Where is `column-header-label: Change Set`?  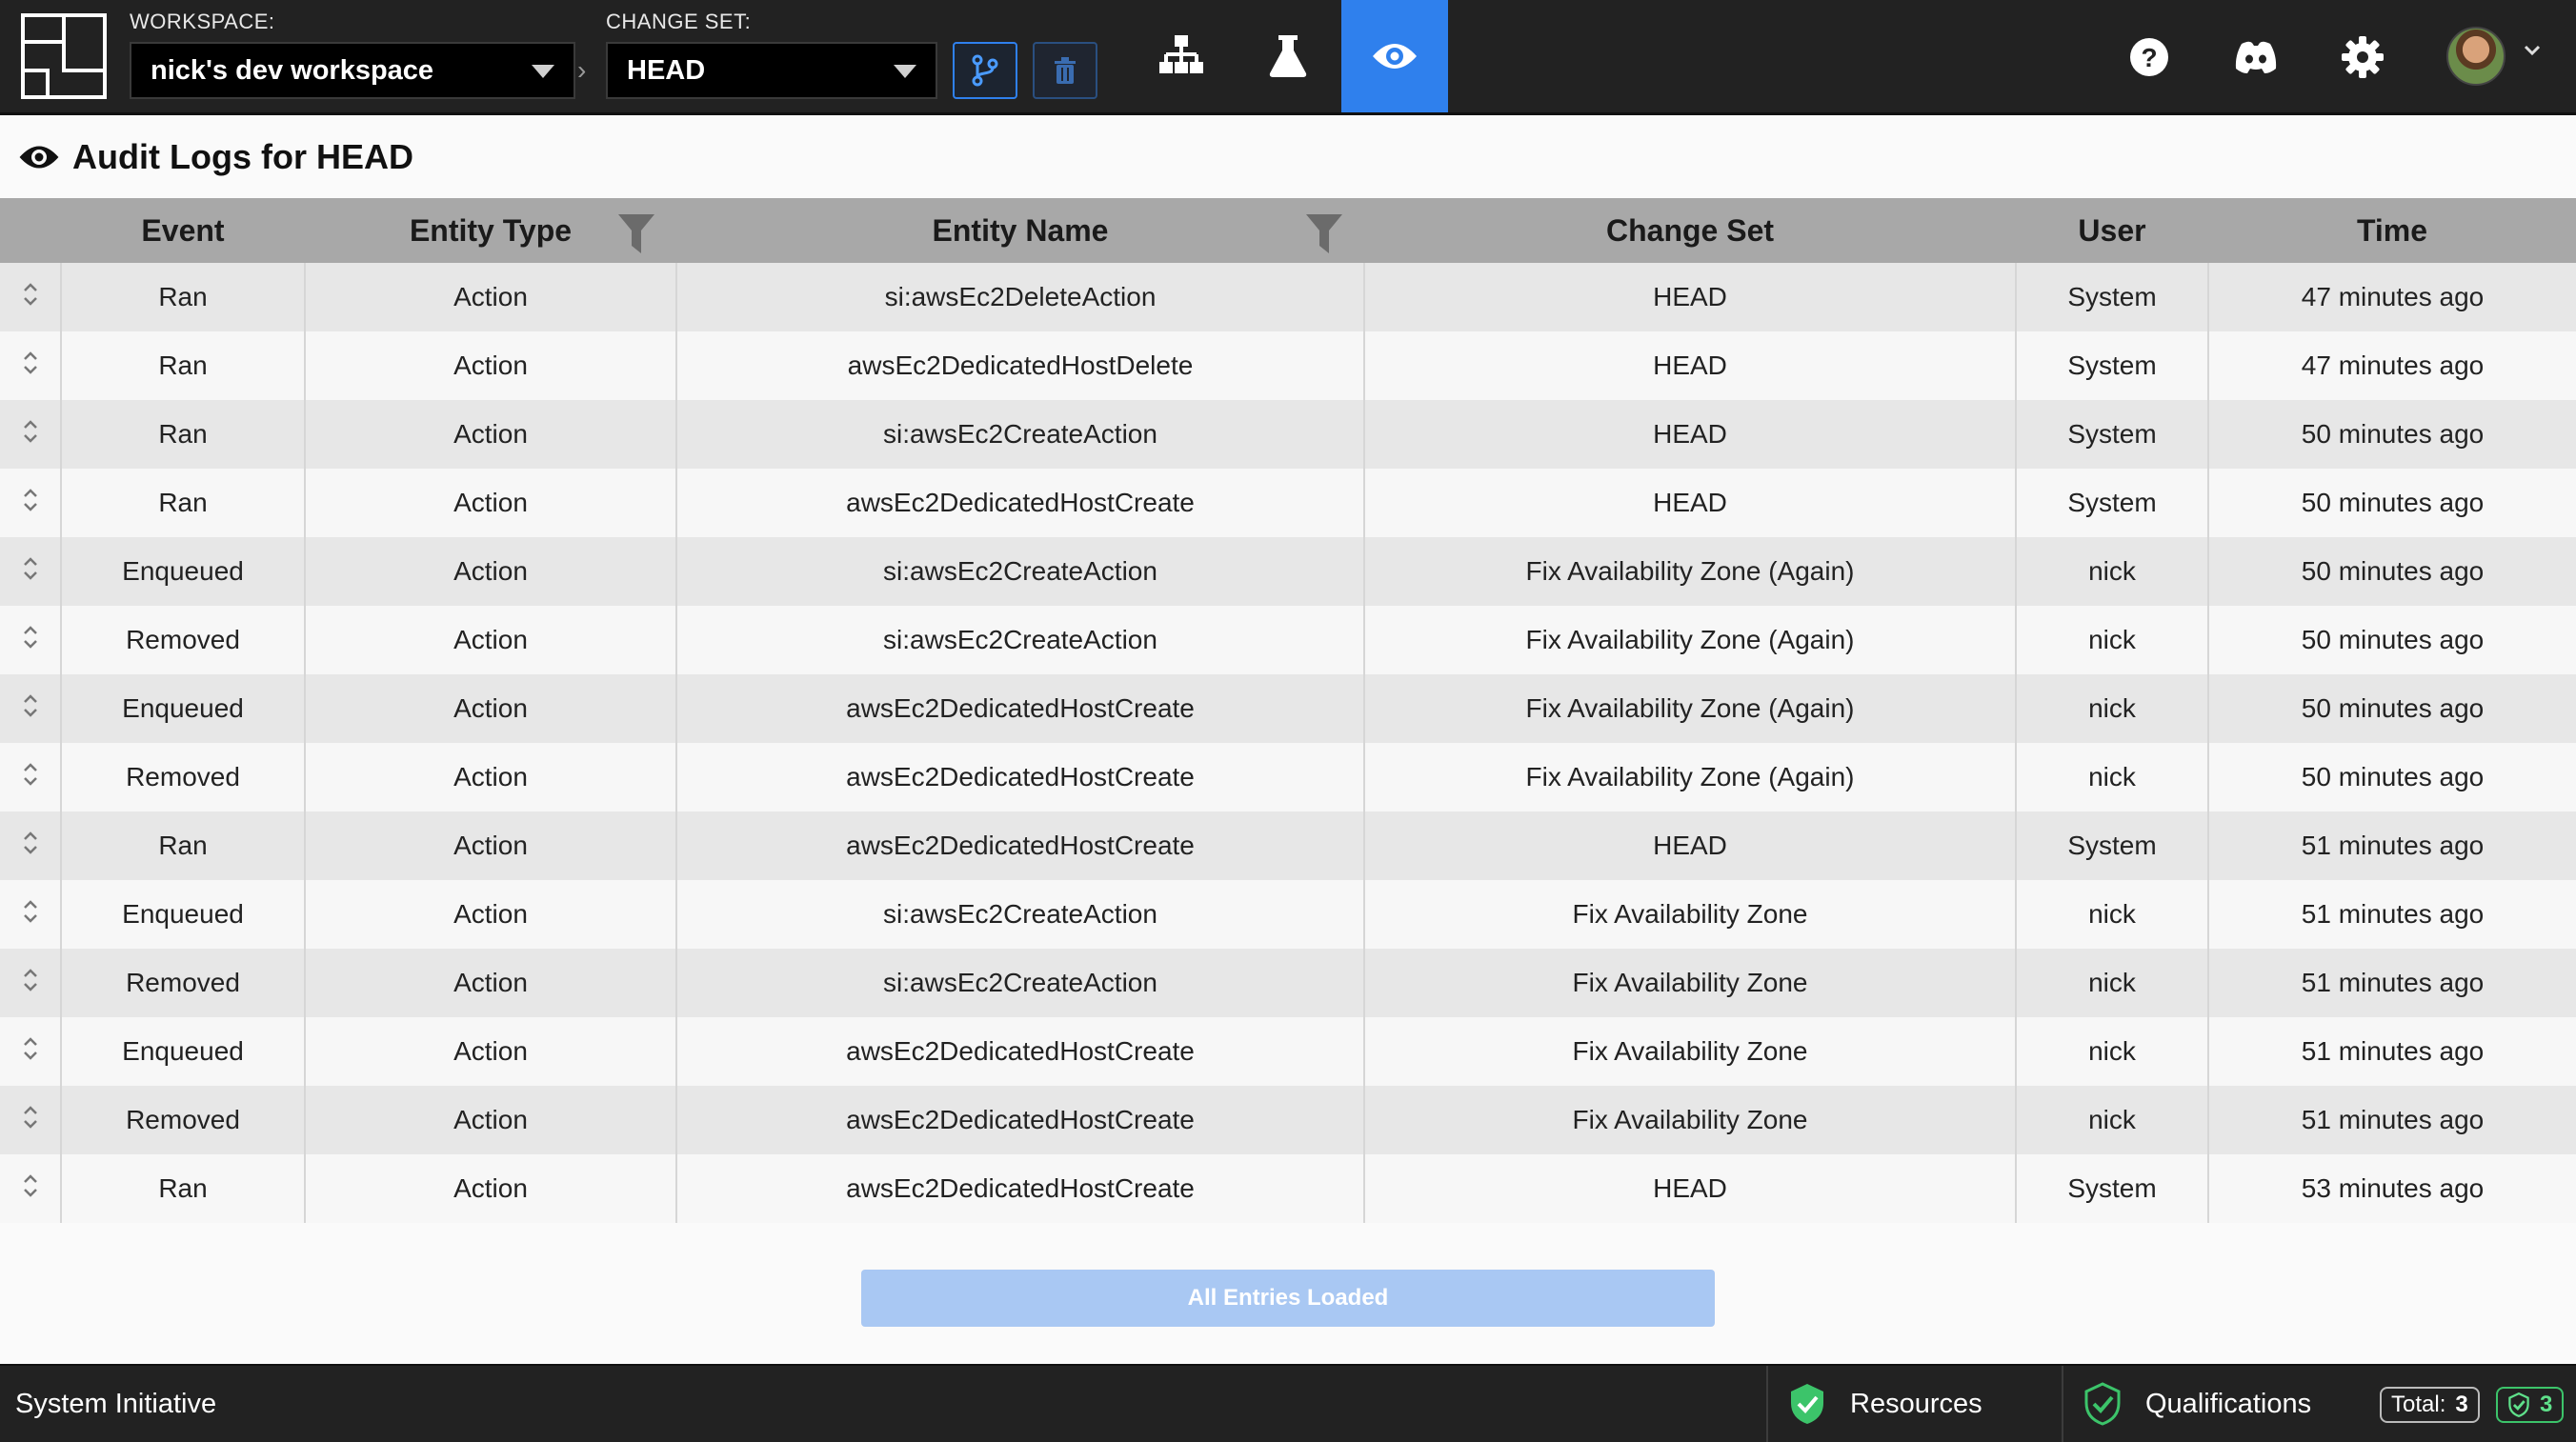 column-header-label: Change Set is located at coordinates (1690, 230).